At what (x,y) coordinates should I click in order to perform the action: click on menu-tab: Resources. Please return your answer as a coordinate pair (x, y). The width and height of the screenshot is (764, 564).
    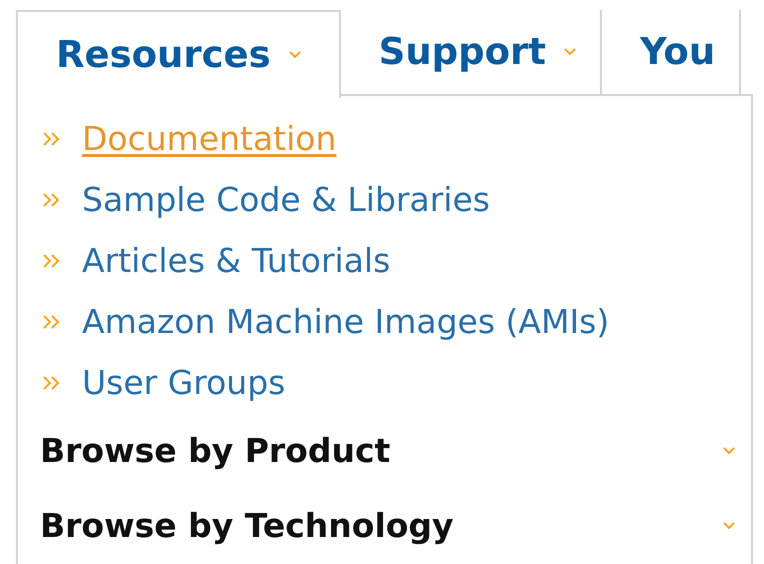
    Looking at the image, I should click on (178, 54).